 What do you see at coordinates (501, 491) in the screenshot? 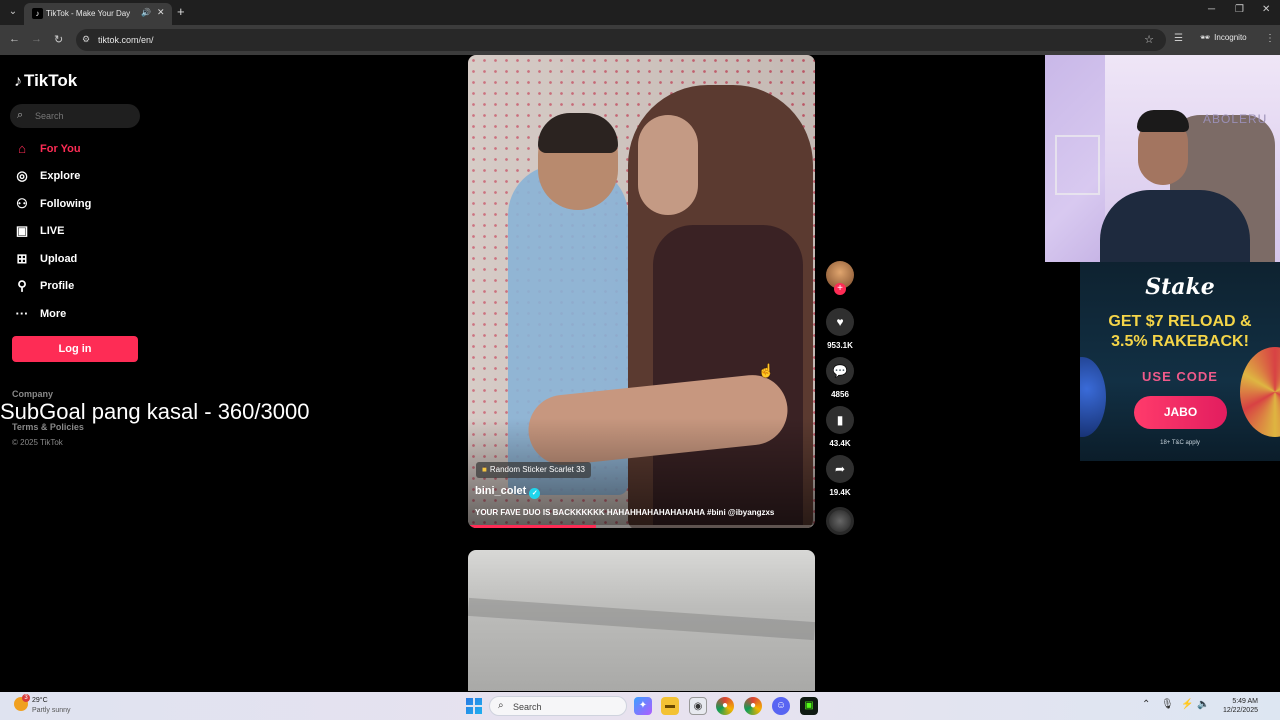
I see `author-name: bini_colet` at bounding box center [501, 491].